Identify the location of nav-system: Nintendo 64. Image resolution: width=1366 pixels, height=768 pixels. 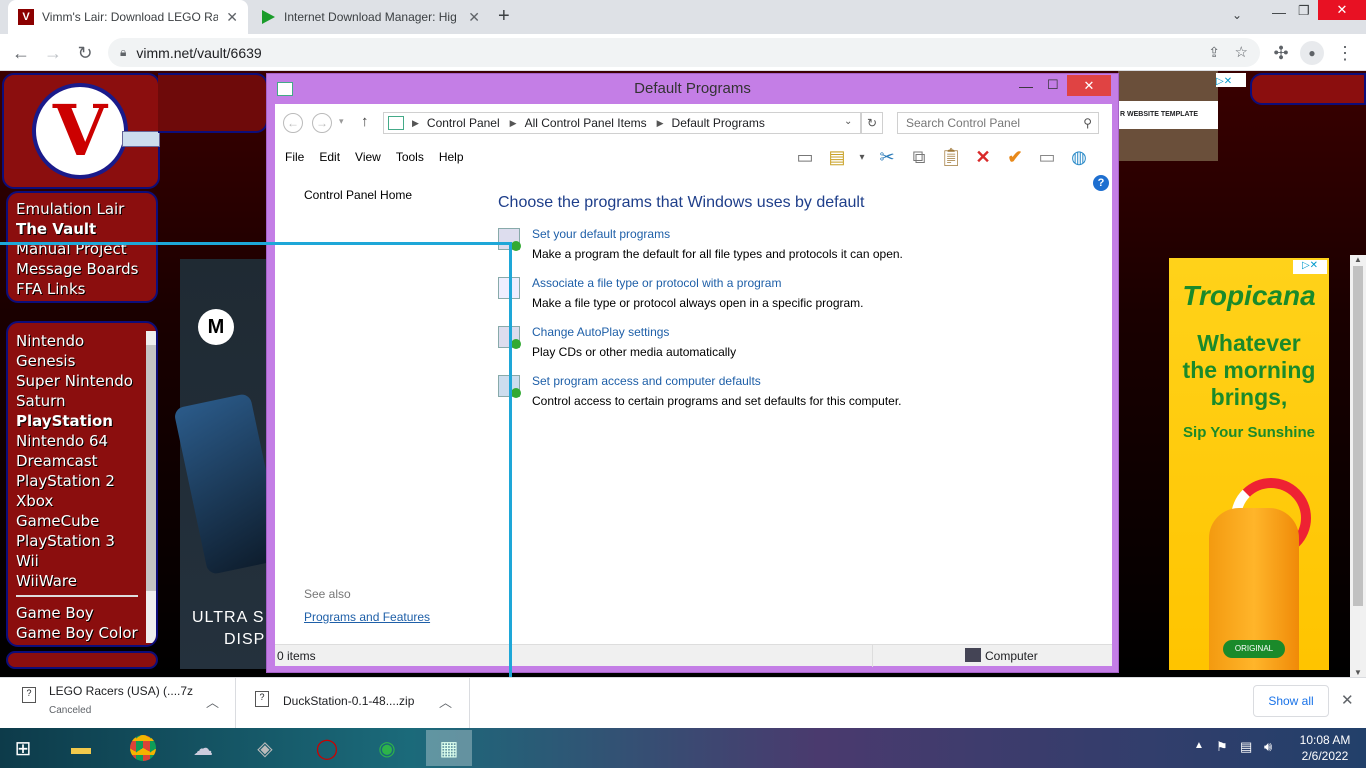
(86, 441).